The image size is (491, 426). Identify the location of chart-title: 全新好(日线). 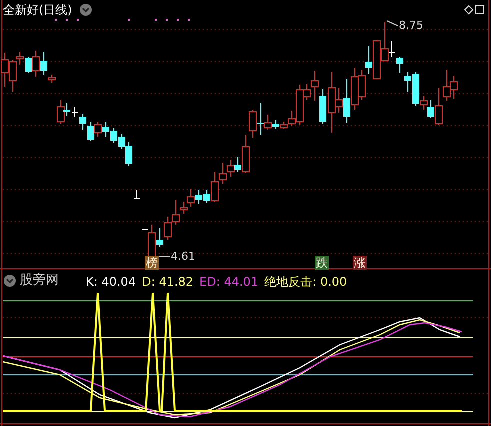
(37, 10).